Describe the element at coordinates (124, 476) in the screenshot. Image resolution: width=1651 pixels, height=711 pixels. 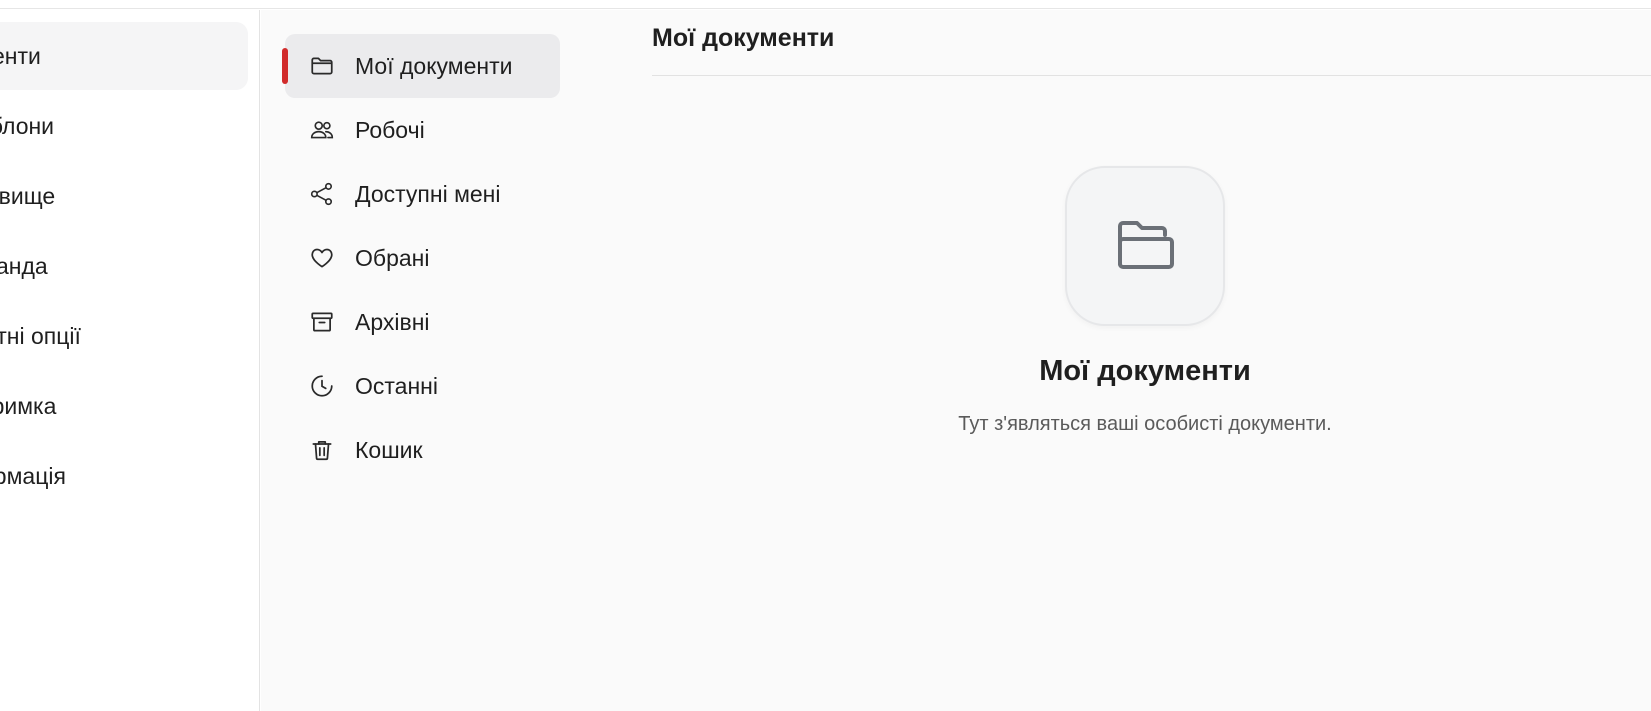
I see `main-nav-item-information: Інформація` at that location.